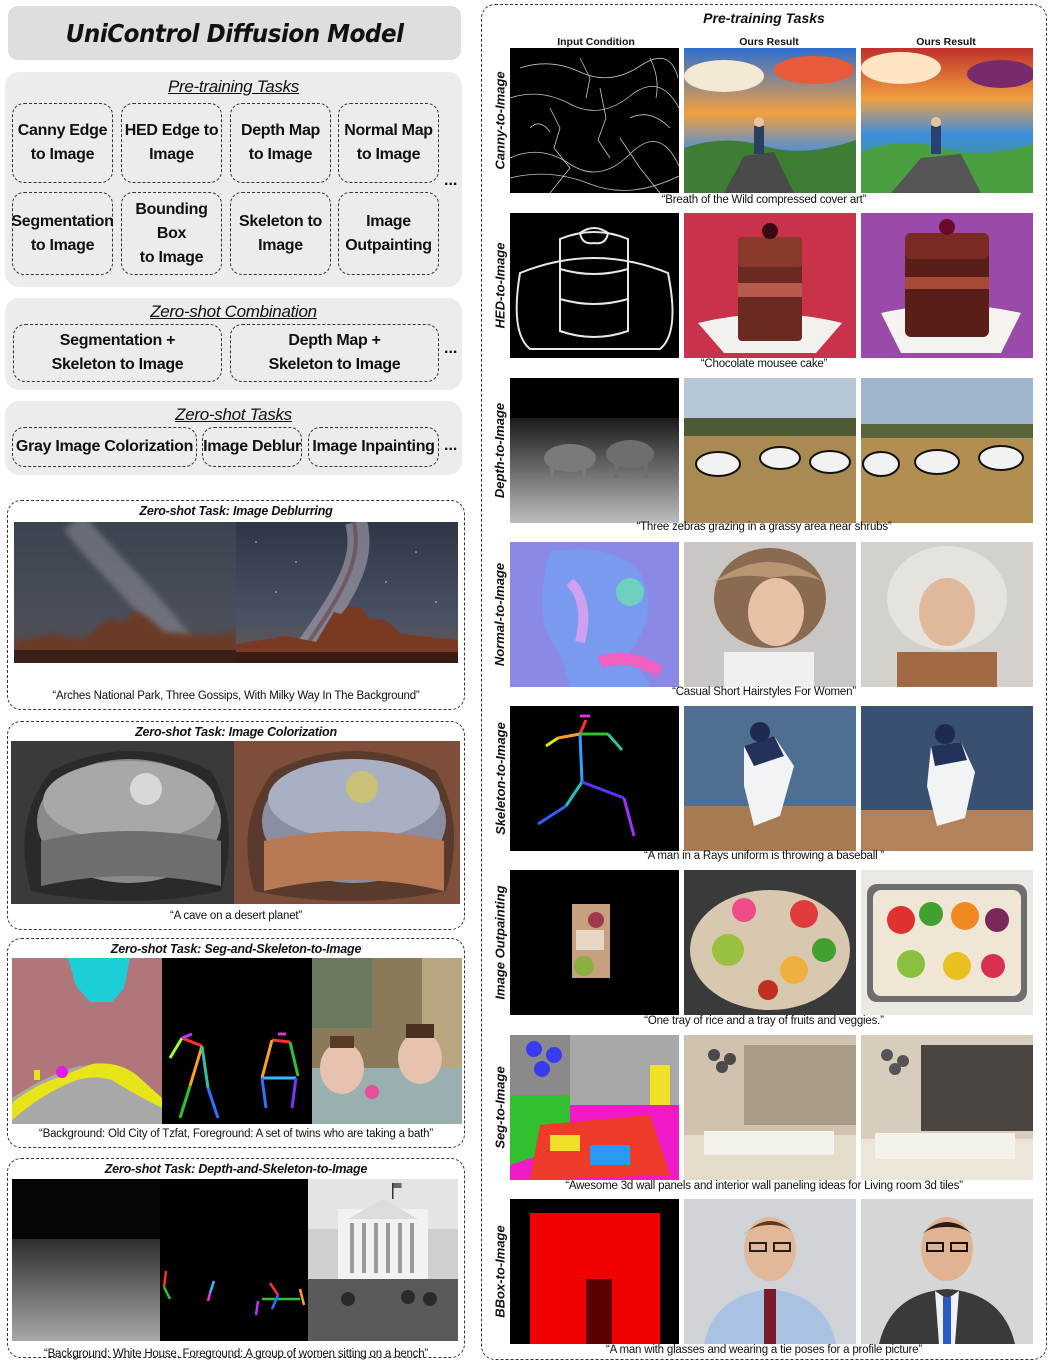 The height and width of the screenshot is (1364, 1051). What do you see at coordinates (594, 450) in the screenshot?
I see `depth-input-image` at bounding box center [594, 450].